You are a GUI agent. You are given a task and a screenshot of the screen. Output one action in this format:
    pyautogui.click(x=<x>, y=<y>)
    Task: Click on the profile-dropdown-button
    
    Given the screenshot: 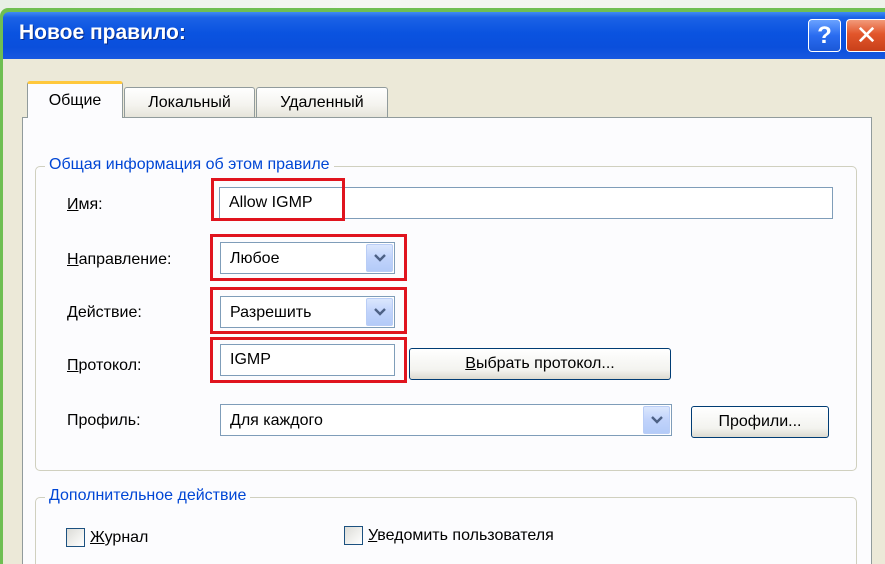 What is the action you would take?
    pyautogui.click(x=656, y=420)
    